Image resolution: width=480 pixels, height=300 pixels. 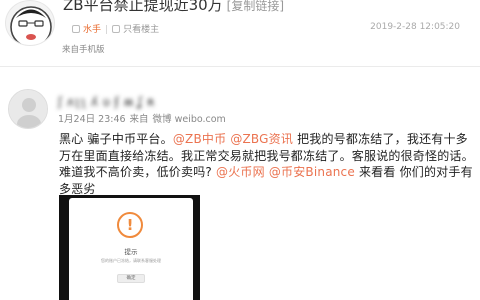 What do you see at coordinates (116, 139) in the screenshot?
I see `body-text: 黑心 骗子中币平台。` at bounding box center [116, 139].